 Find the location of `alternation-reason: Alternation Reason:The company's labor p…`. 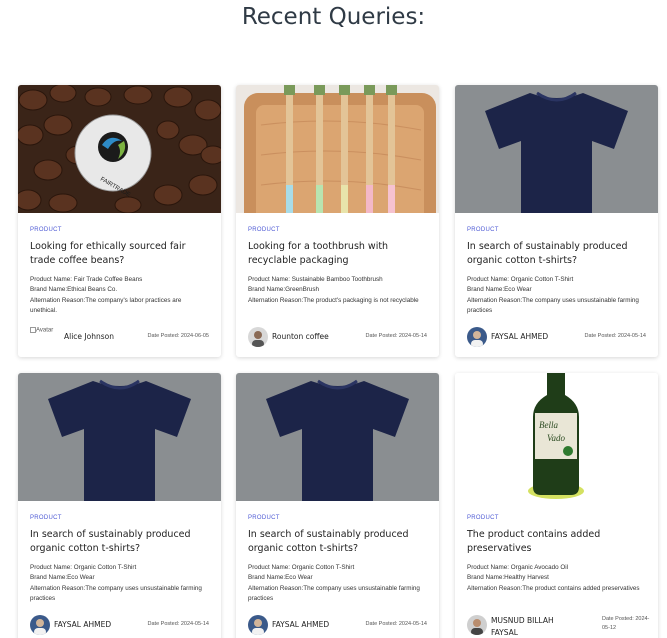

alternation-reason: Alternation Reason:The company's labor p… is located at coordinates (106, 305).